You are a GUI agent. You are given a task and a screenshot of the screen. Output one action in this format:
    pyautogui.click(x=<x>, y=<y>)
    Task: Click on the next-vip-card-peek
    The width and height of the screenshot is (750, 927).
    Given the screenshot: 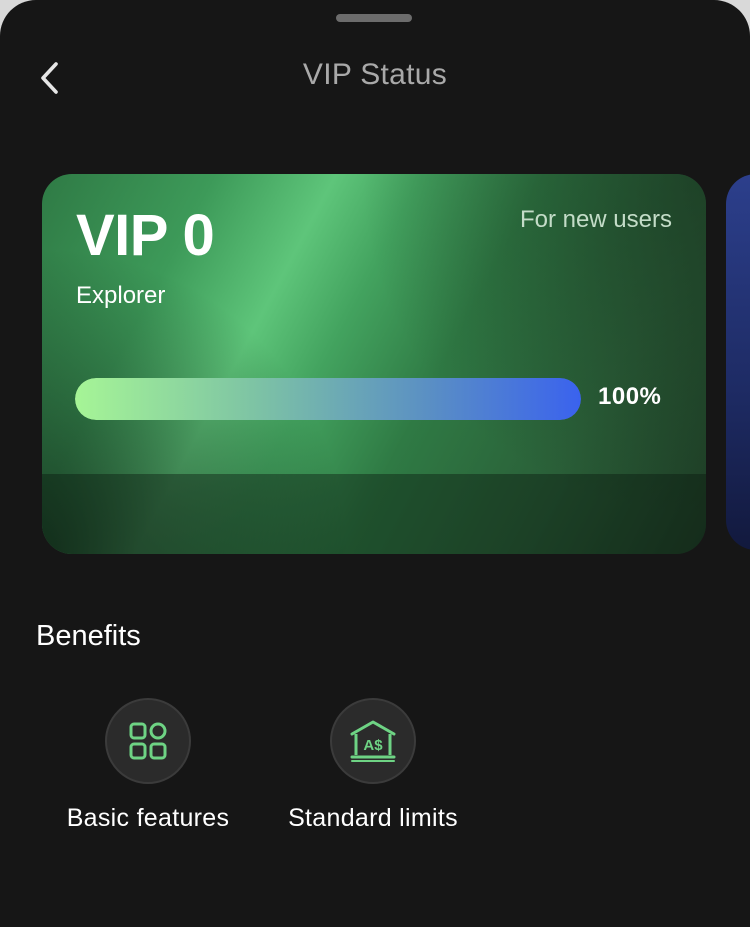 What is the action you would take?
    pyautogui.click(x=738, y=362)
    